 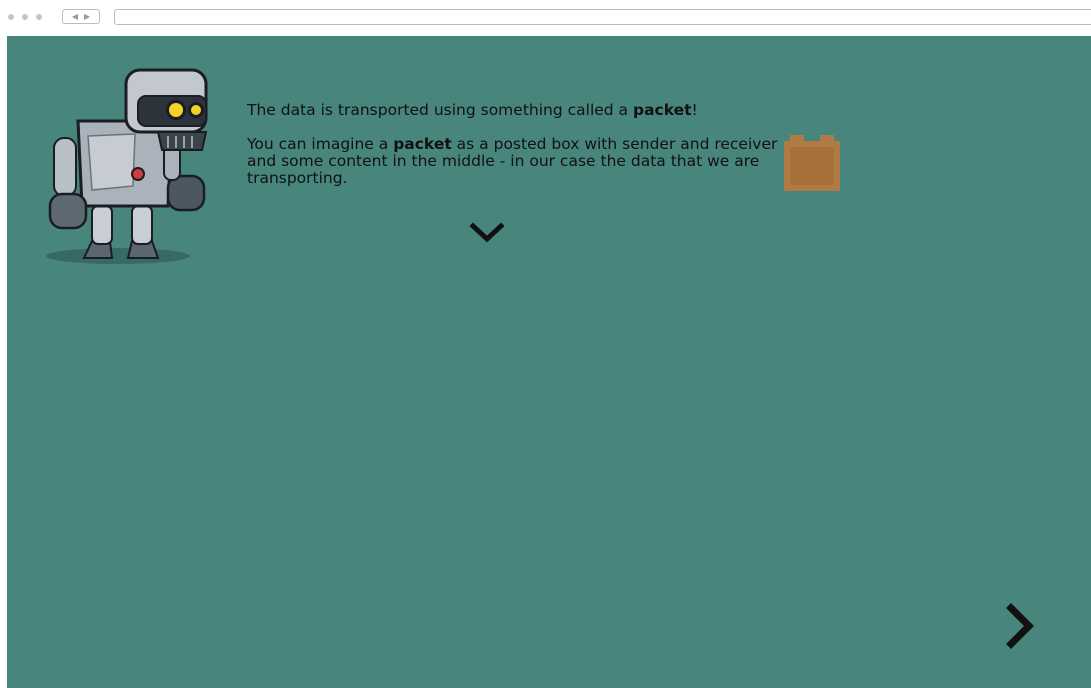 I want to click on back-arrow-icon: ◀, so click(x=75, y=16).